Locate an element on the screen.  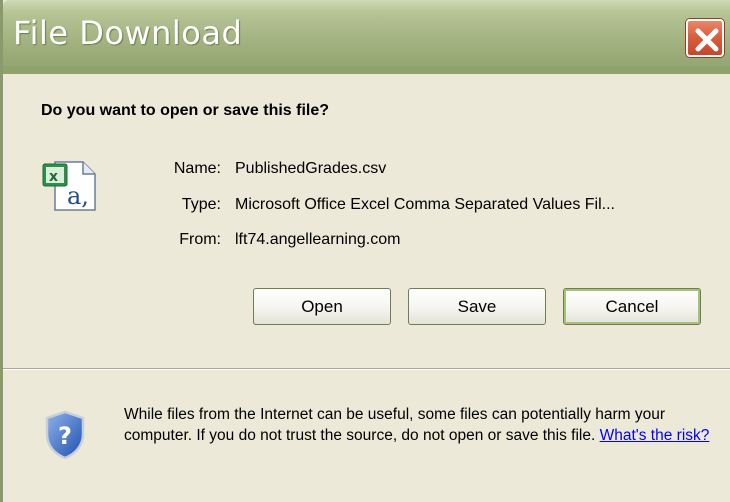
close-button is located at coordinates (705, 38).